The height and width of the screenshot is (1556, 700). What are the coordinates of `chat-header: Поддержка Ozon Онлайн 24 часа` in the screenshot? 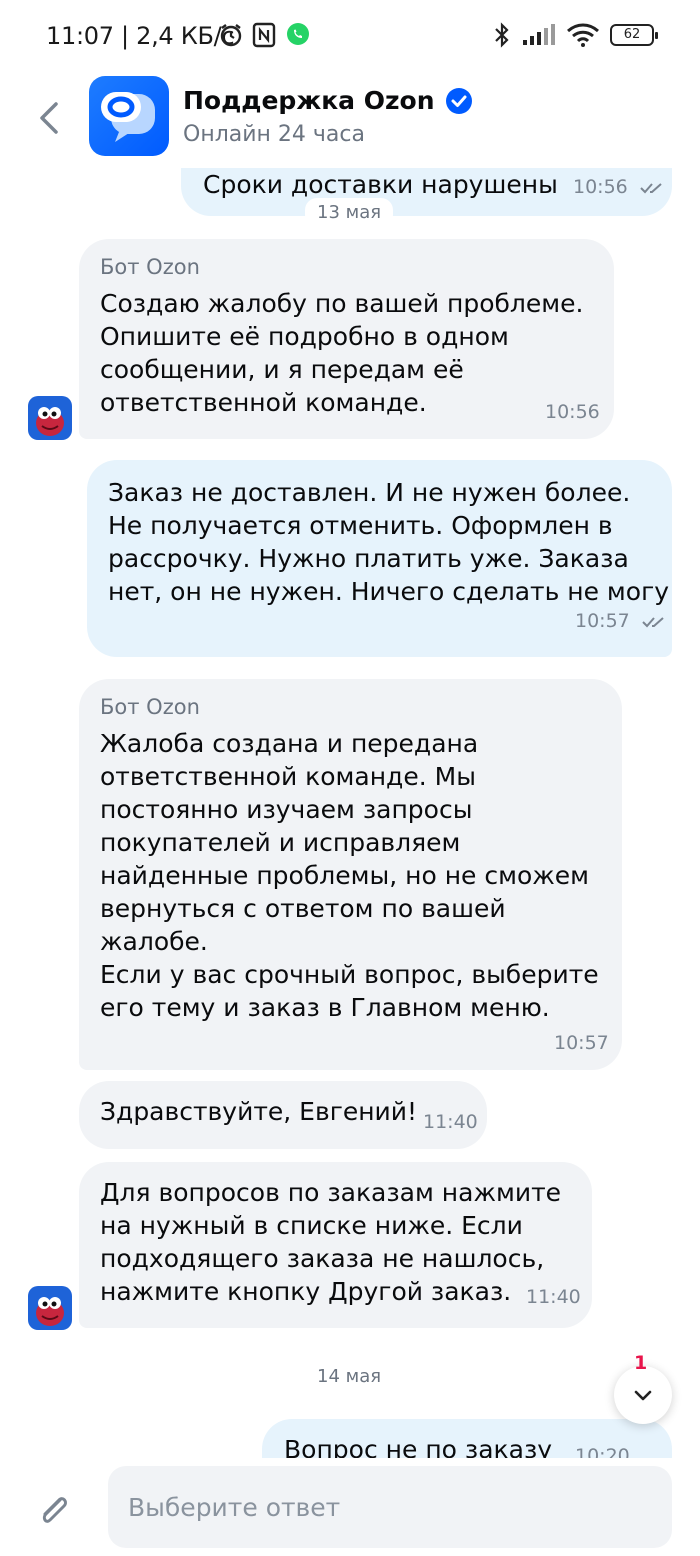 It's located at (350, 122).